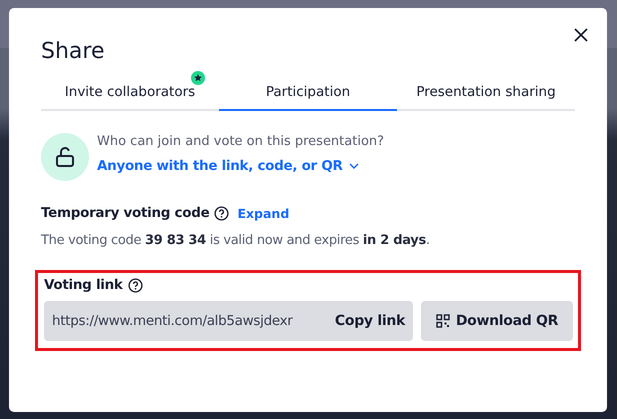  Describe the element at coordinates (236, 240) in the screenshot. I see `voting-code-text: The voting code 39 83 34 is valid now and expires in 2 days.` at that location.